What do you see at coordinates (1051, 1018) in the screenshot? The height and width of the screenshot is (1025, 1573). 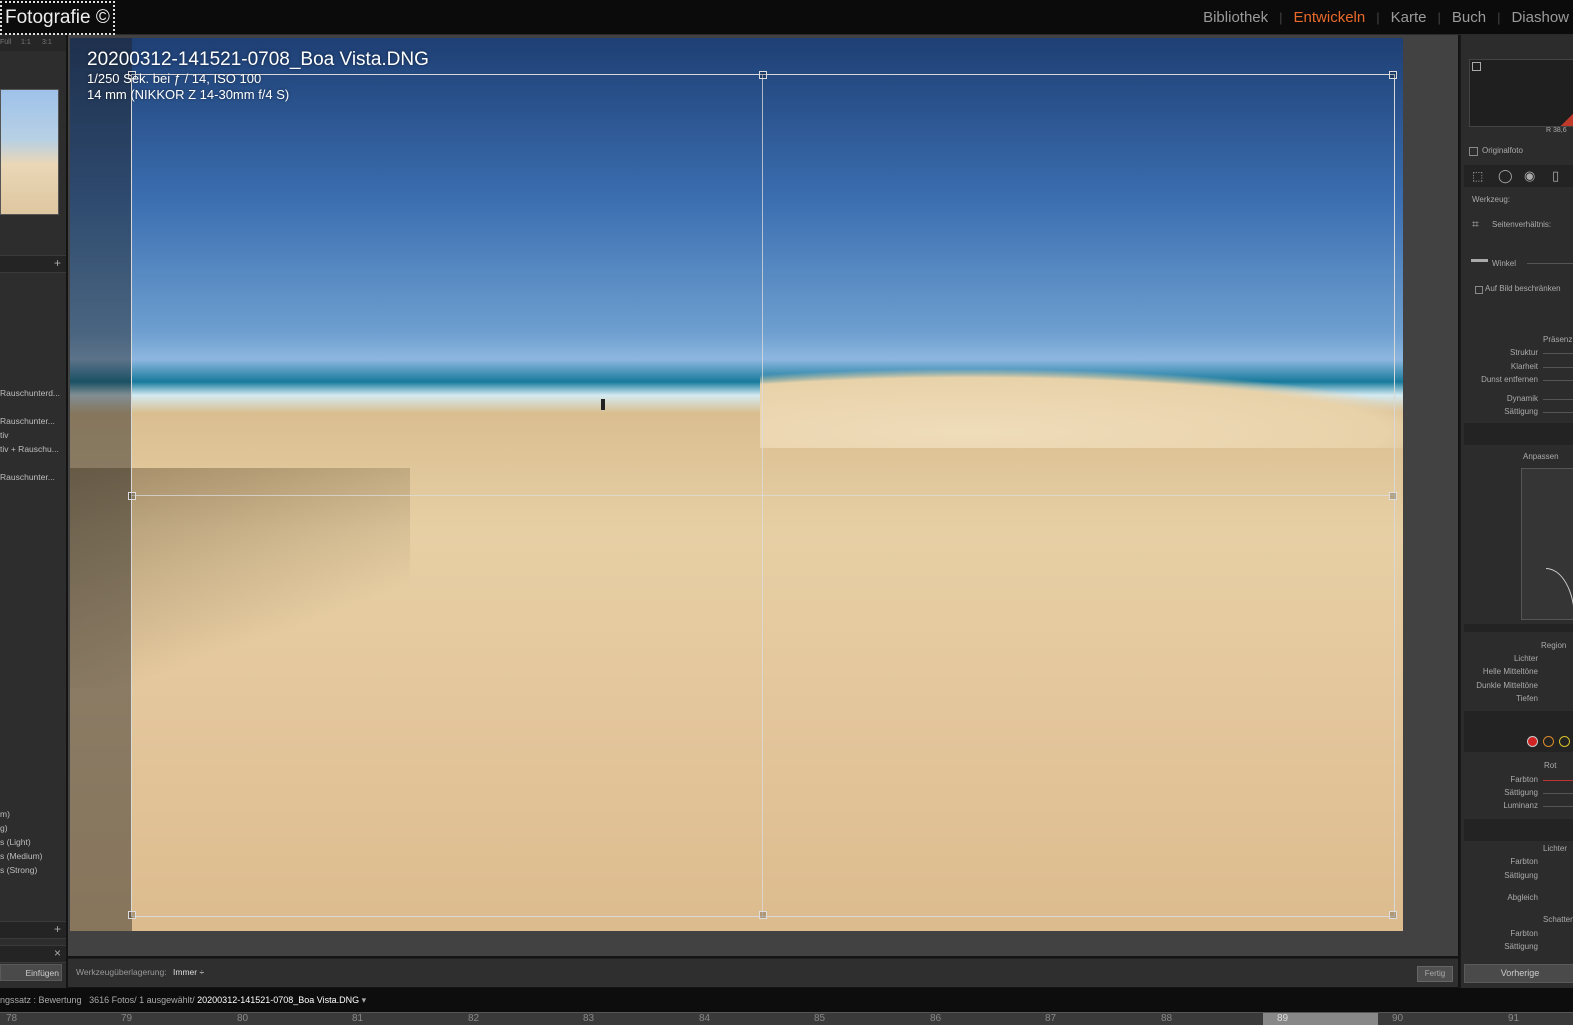 I see `filmstrip-number: 87` at bounding box center [1051, 1018].